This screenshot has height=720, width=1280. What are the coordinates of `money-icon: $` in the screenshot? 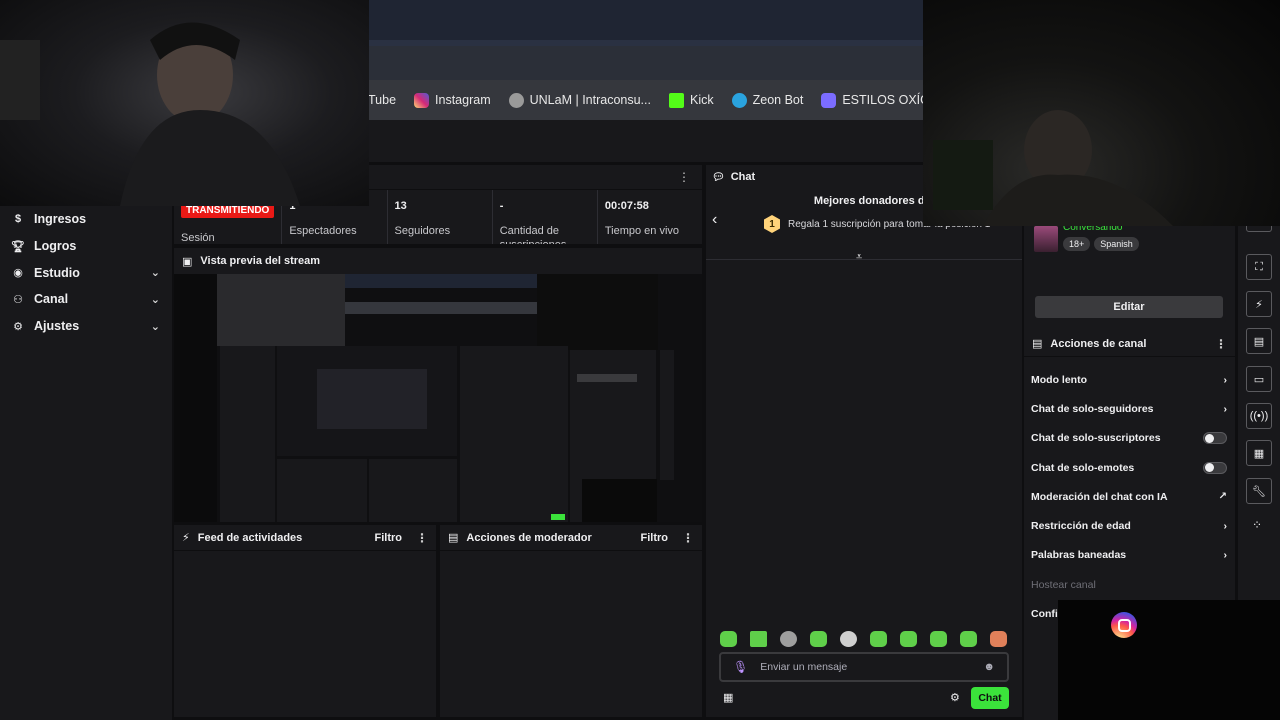 It's located at (18, 219).